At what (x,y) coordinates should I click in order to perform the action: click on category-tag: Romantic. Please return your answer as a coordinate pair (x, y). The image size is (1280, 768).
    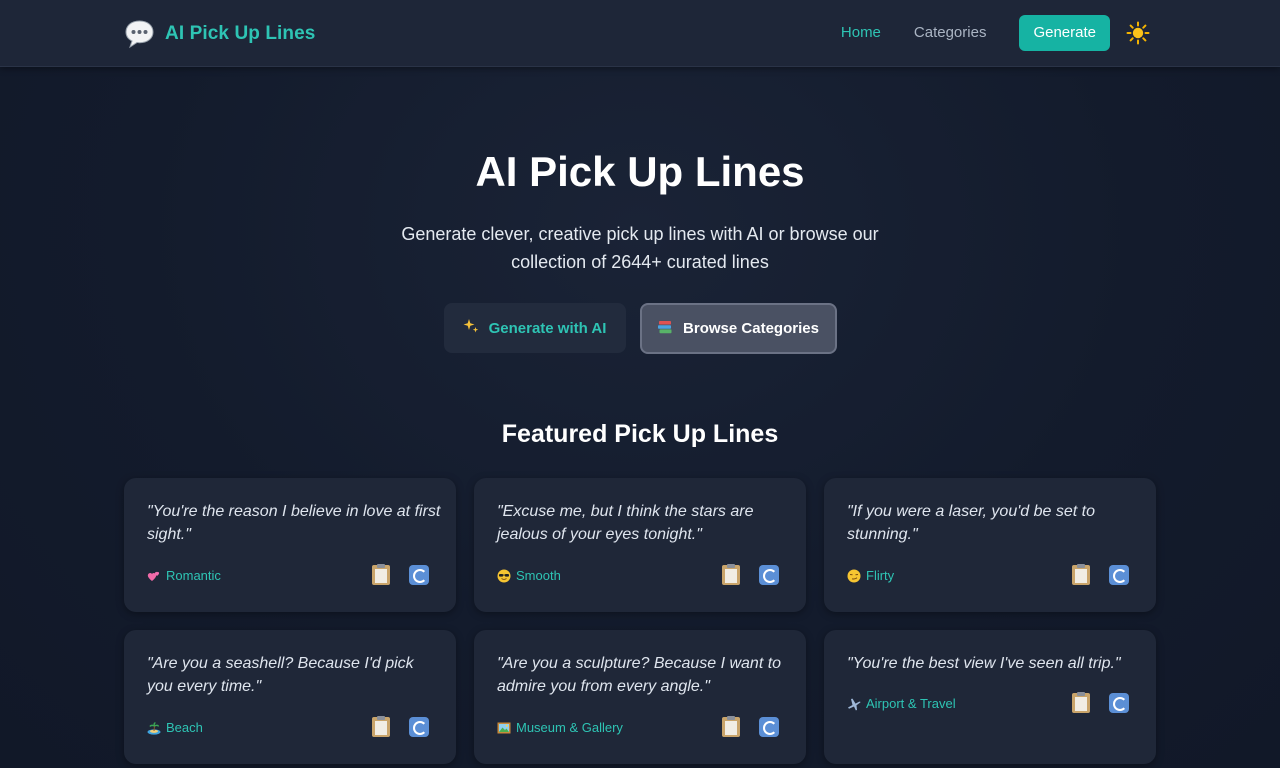
    Looking at the image, I should click on (184, 575).